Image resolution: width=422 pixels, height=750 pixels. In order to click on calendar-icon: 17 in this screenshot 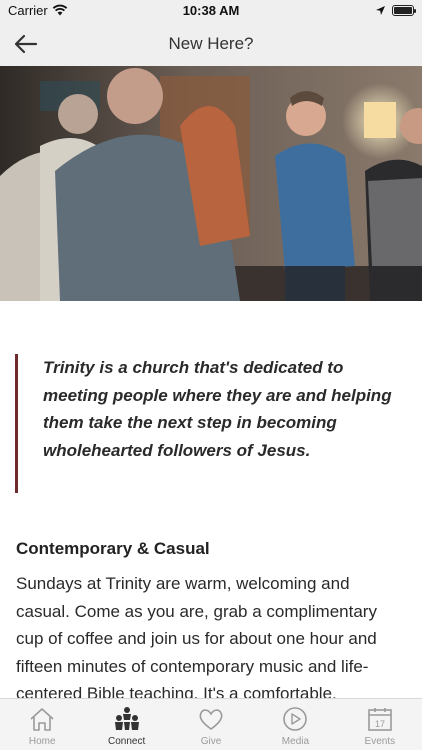, I will do `click(380, 719)`.